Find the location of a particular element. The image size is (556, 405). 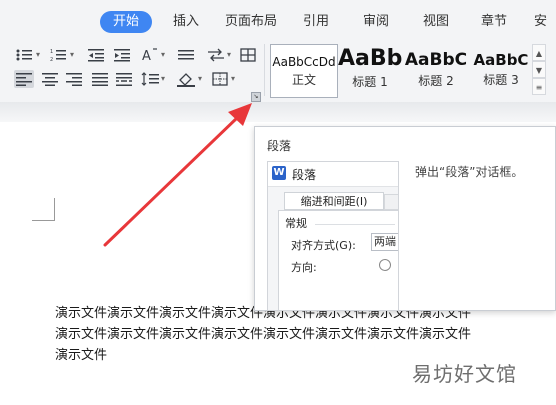

annotation-arrow is located at coordinates (177, 175).